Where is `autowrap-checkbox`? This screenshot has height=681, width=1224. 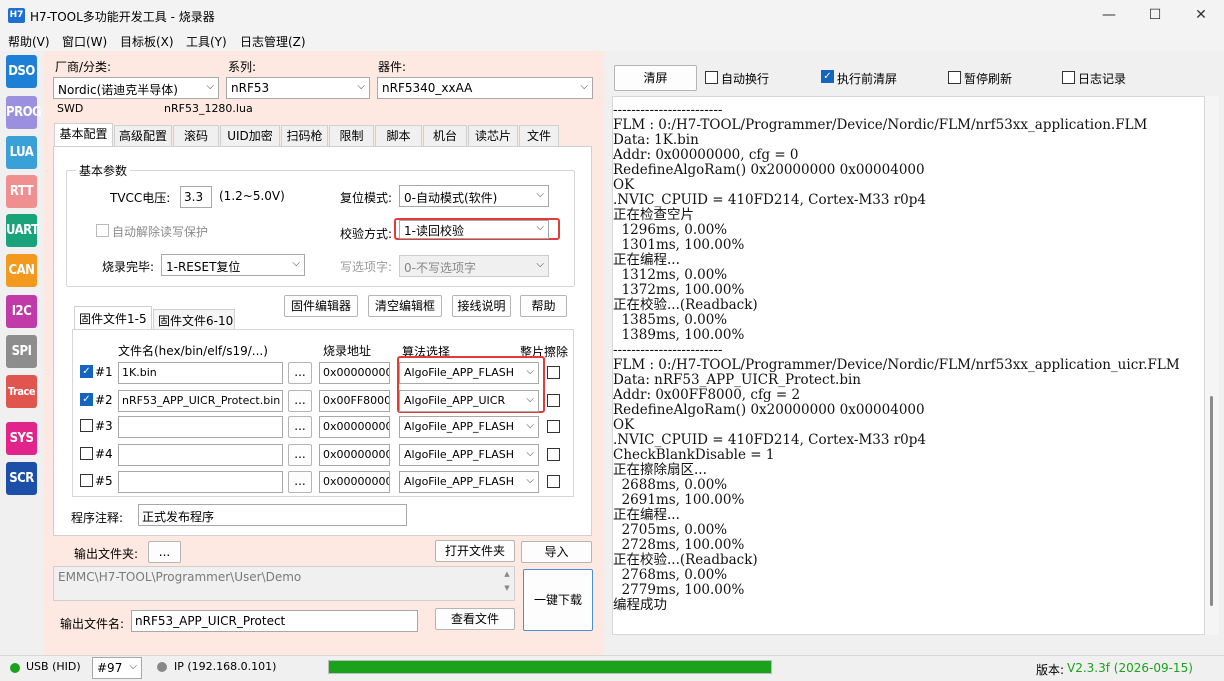
autowrap-checkbox is located at coordinates (711, 77).